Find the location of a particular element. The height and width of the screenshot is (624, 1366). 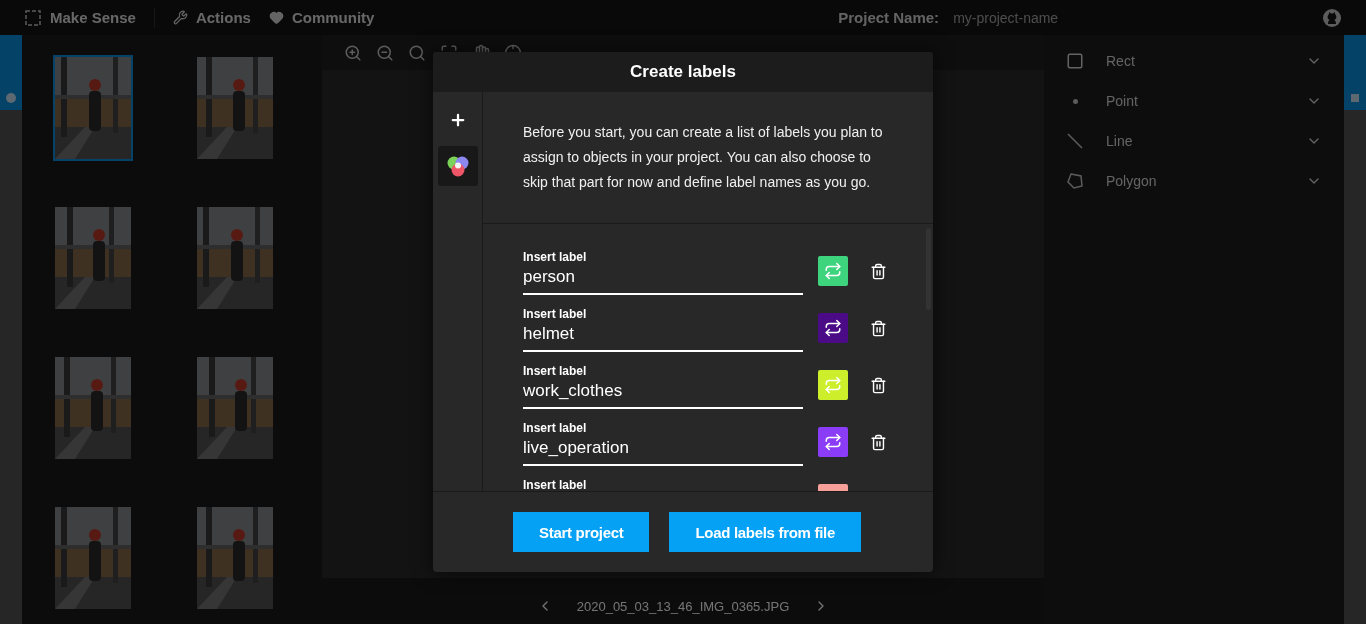

project-name-field: my-project-name is located at coordinates (1006, 17).